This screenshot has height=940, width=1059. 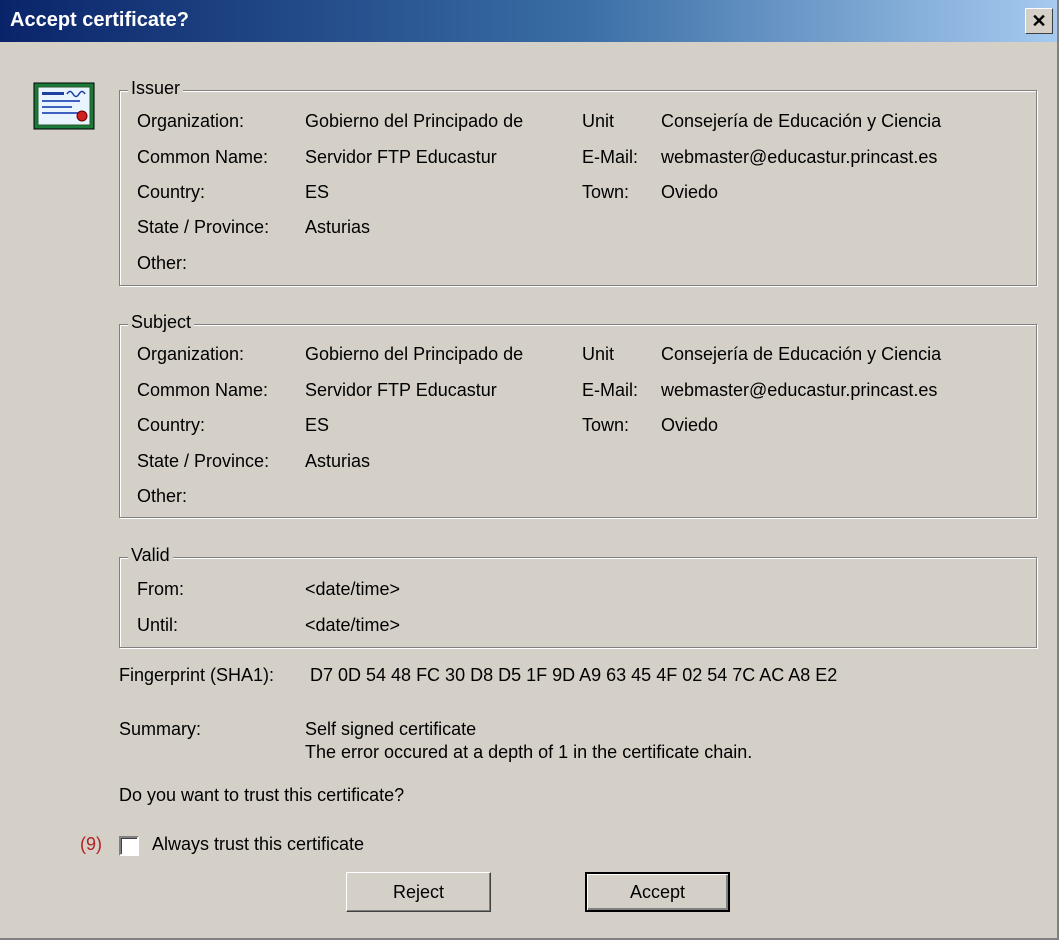 What do you see at coordinates (690, 192) in the screenshot?
I see `issuer-town-value: Oviedo` at bounding box center [690, 192].